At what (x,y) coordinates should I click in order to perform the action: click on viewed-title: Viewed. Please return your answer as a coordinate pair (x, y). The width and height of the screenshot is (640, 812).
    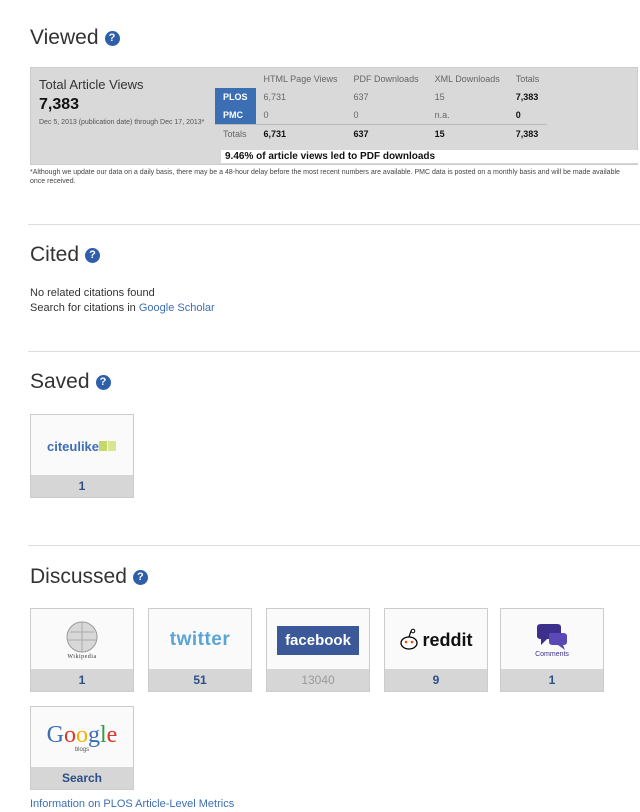
    Looking at the image, I should click on (64, 37).